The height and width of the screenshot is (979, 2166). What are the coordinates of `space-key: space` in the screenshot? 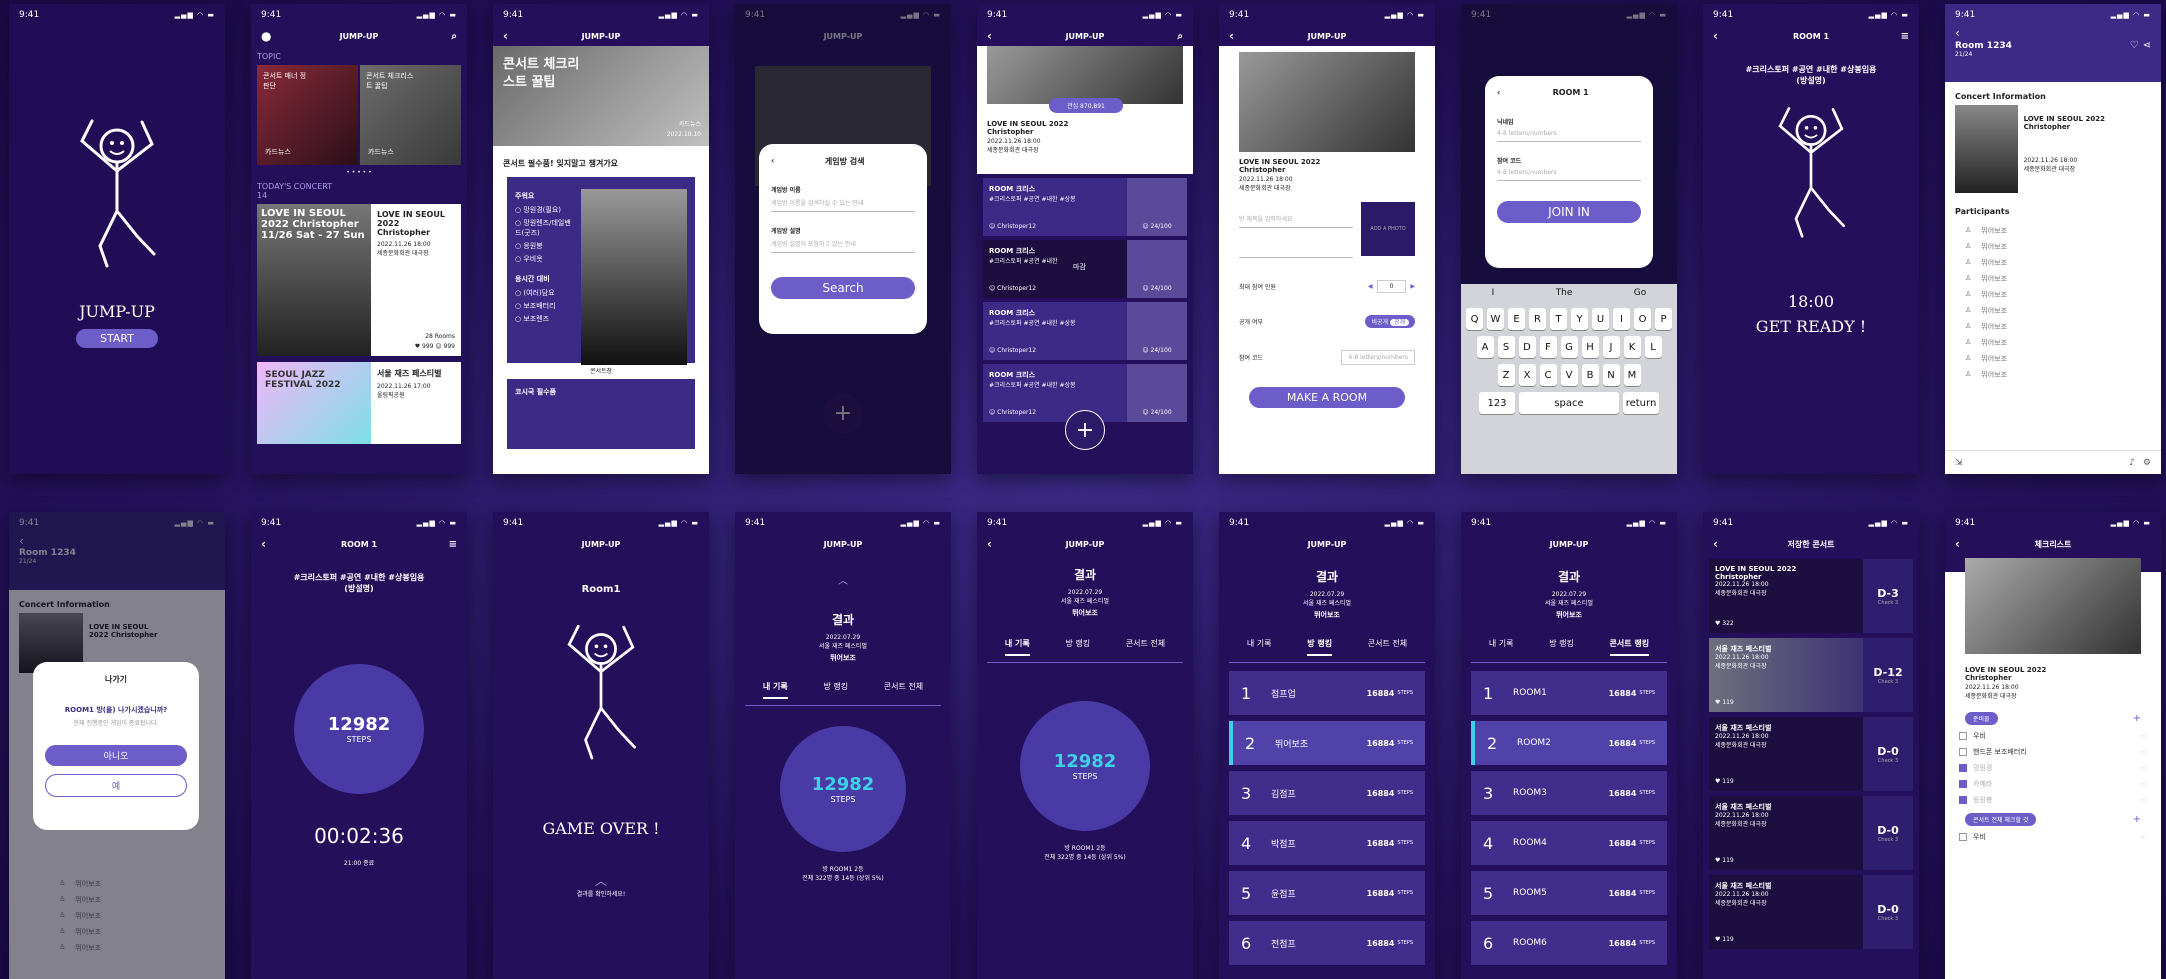 It's located at (1569, 403).